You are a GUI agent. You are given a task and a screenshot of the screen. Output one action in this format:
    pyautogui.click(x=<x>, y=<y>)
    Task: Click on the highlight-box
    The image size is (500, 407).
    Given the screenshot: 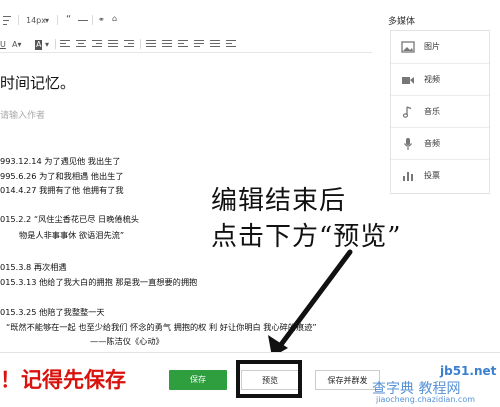 What is the action you would take?
    pyautogui.click(x=269, y=379)
    